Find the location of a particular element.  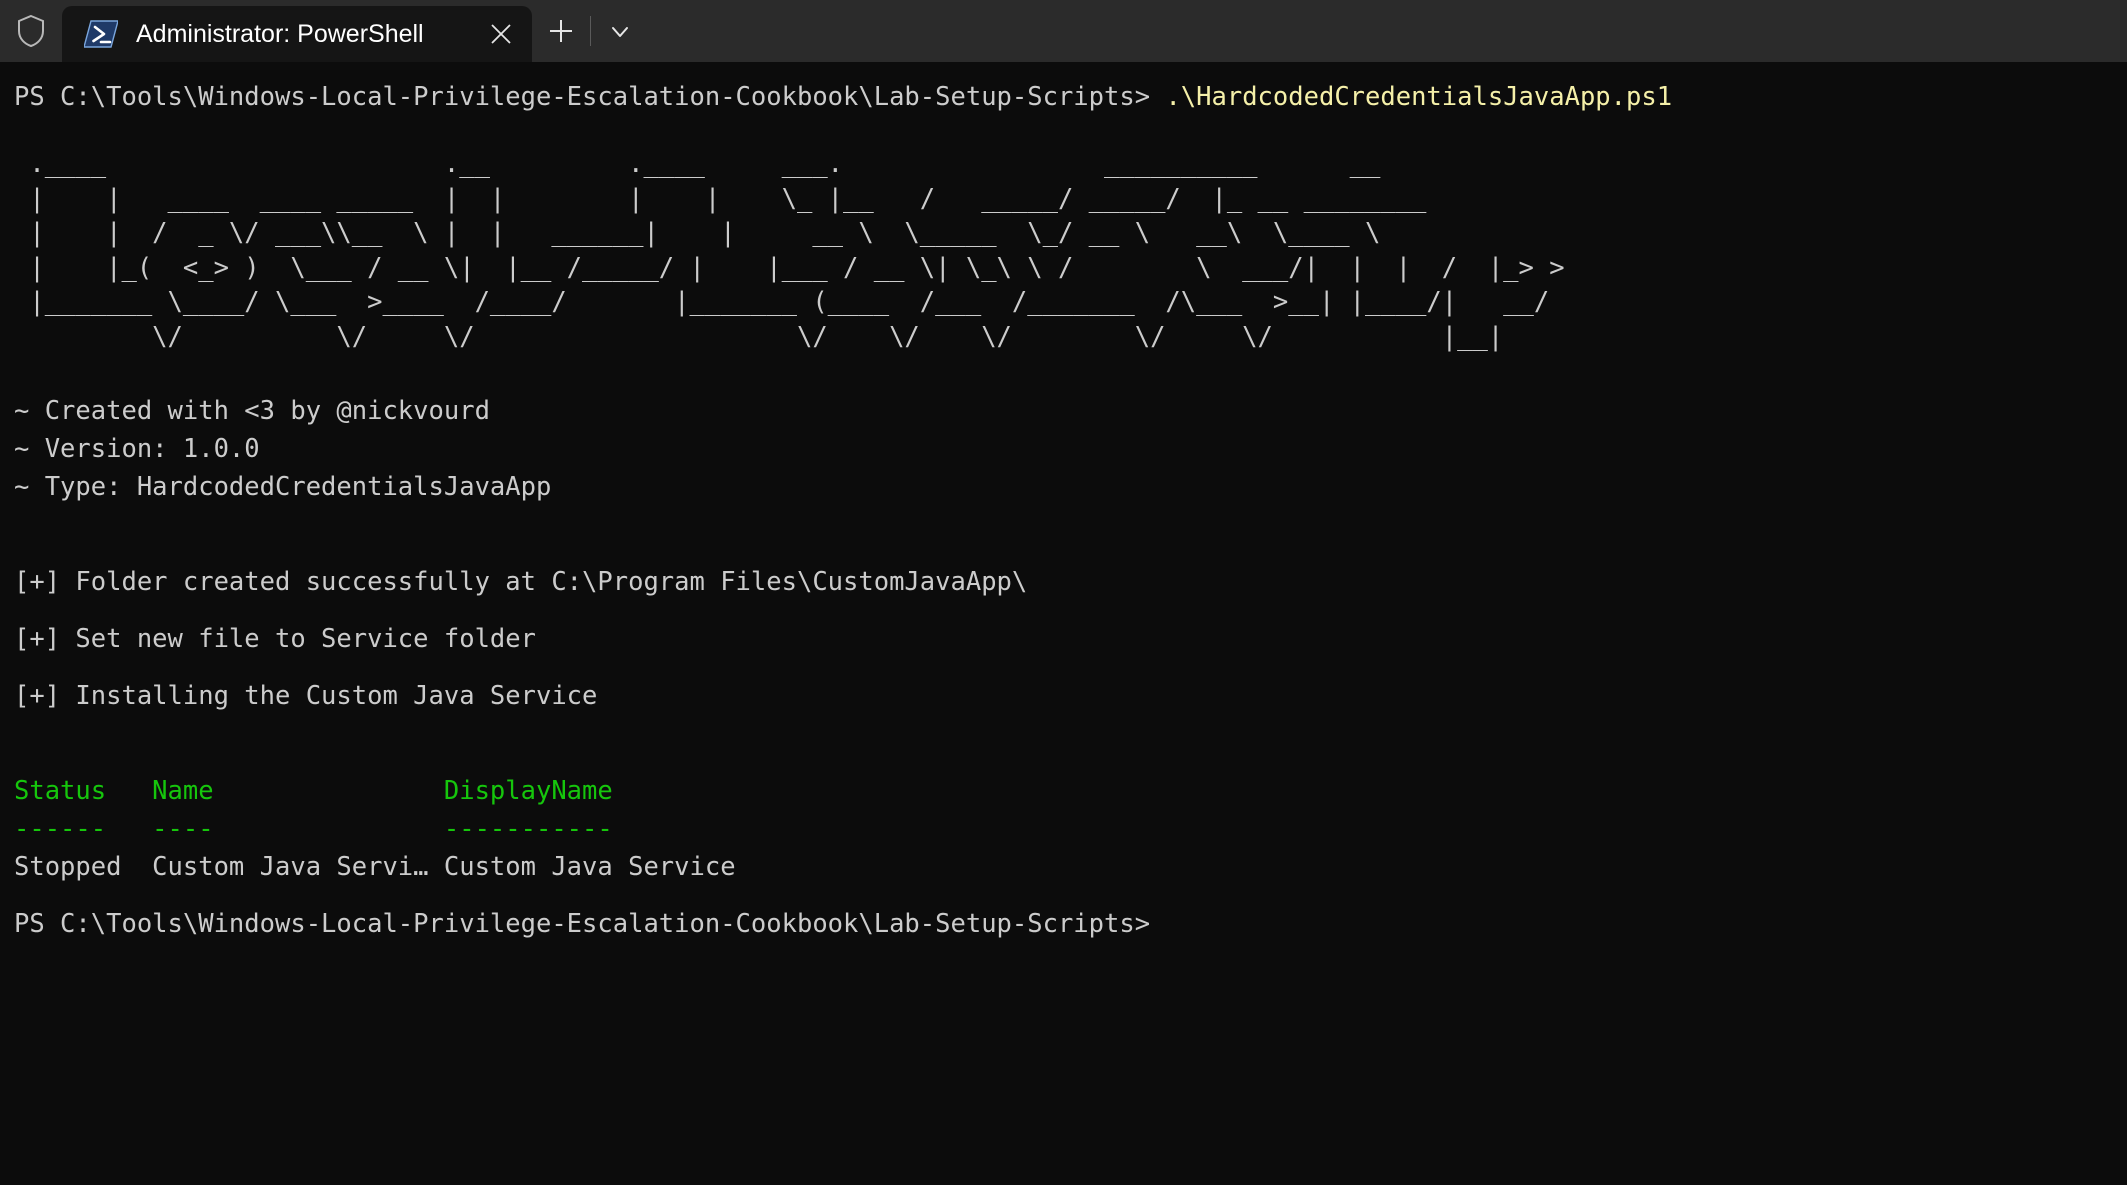

info-line-type: ~ Type: HardcodedCredentialsJavaApp is located at coordinates (283, 487).